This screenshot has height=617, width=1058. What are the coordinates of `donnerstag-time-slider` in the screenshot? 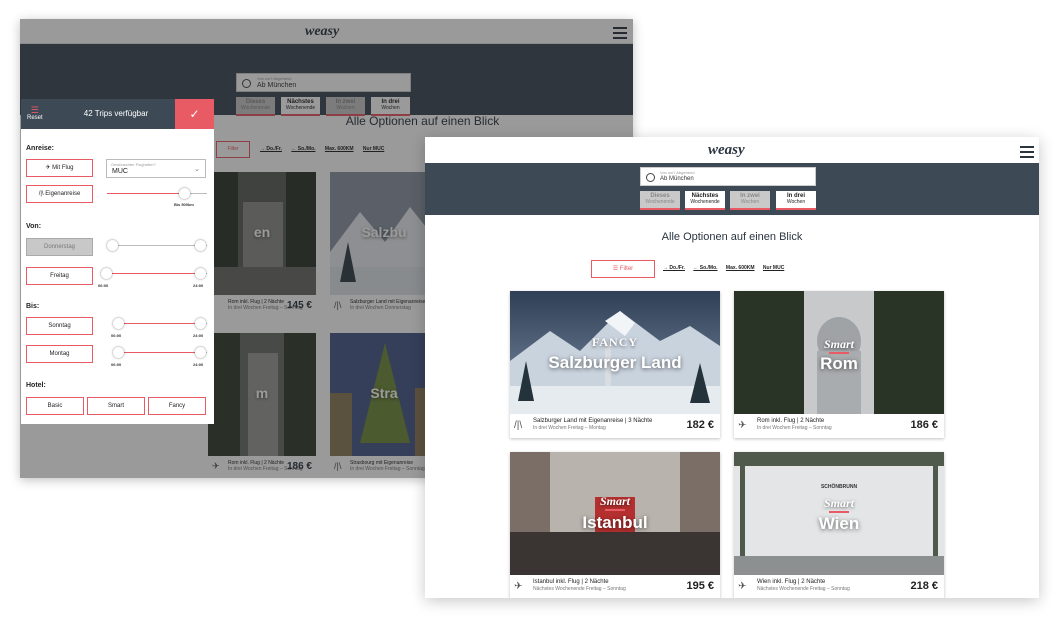 It's located at (157, 246).